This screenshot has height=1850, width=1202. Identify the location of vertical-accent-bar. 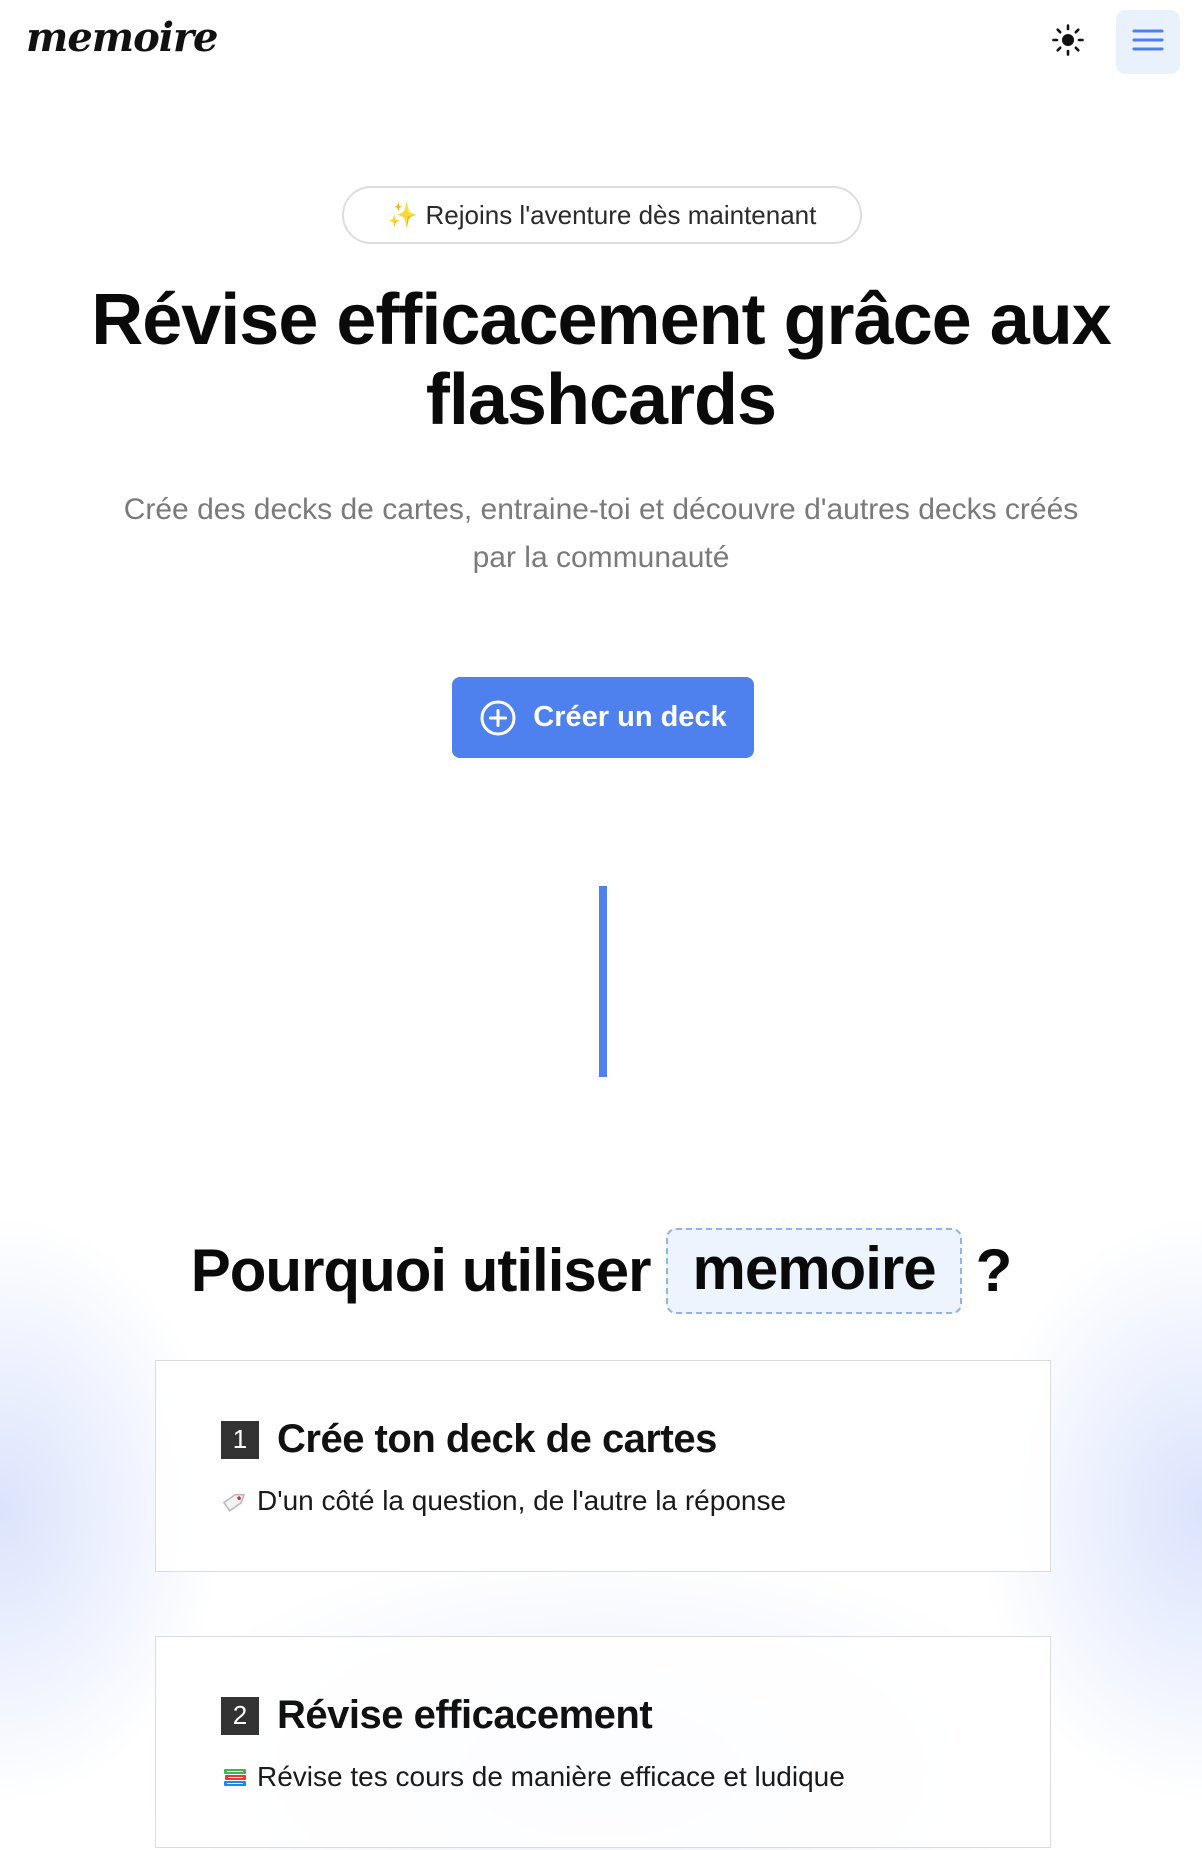
(603, 981).